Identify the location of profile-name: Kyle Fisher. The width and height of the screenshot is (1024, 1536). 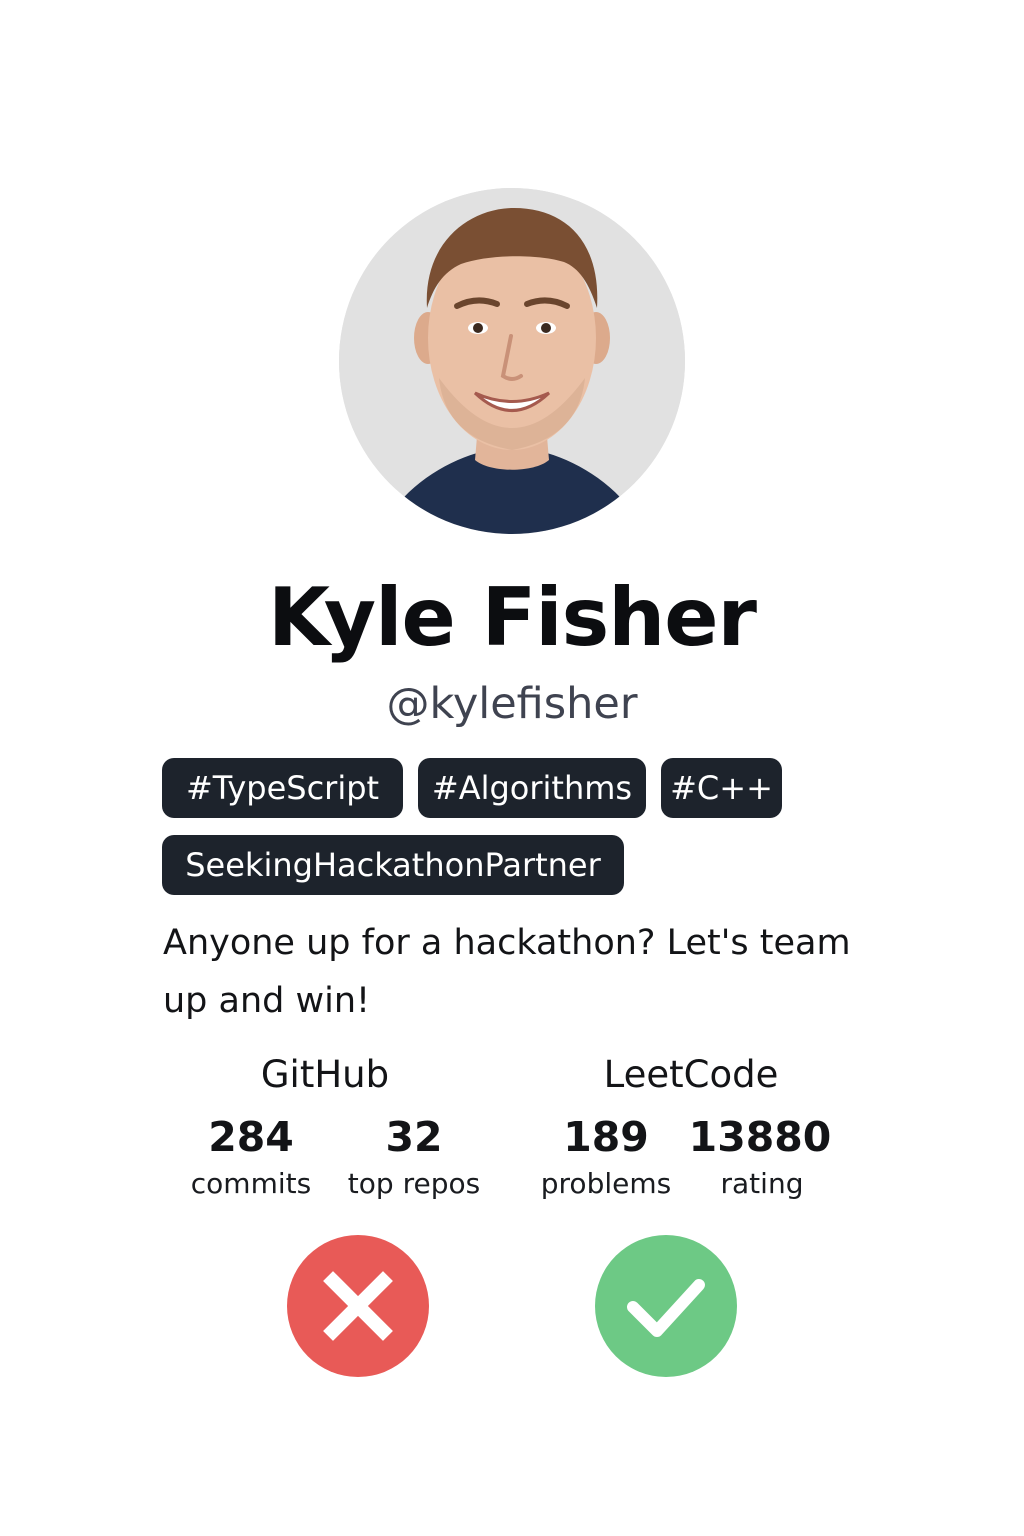
(512, 617).